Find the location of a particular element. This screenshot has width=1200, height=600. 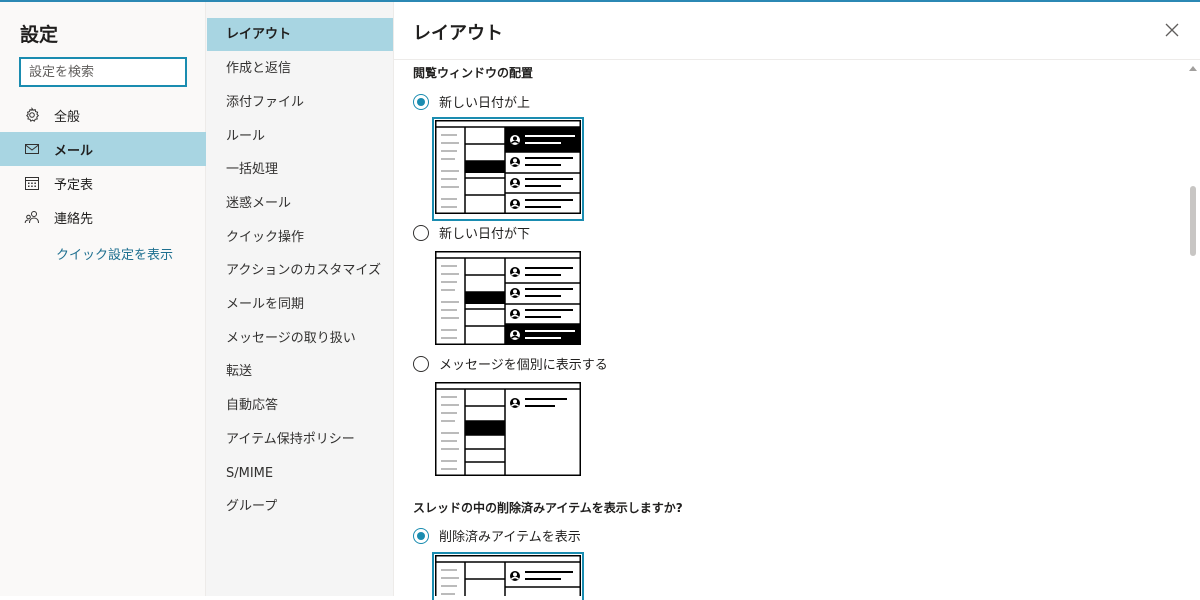

mail-nav-item: 添付ファイル is located at coordinates (300, 102).